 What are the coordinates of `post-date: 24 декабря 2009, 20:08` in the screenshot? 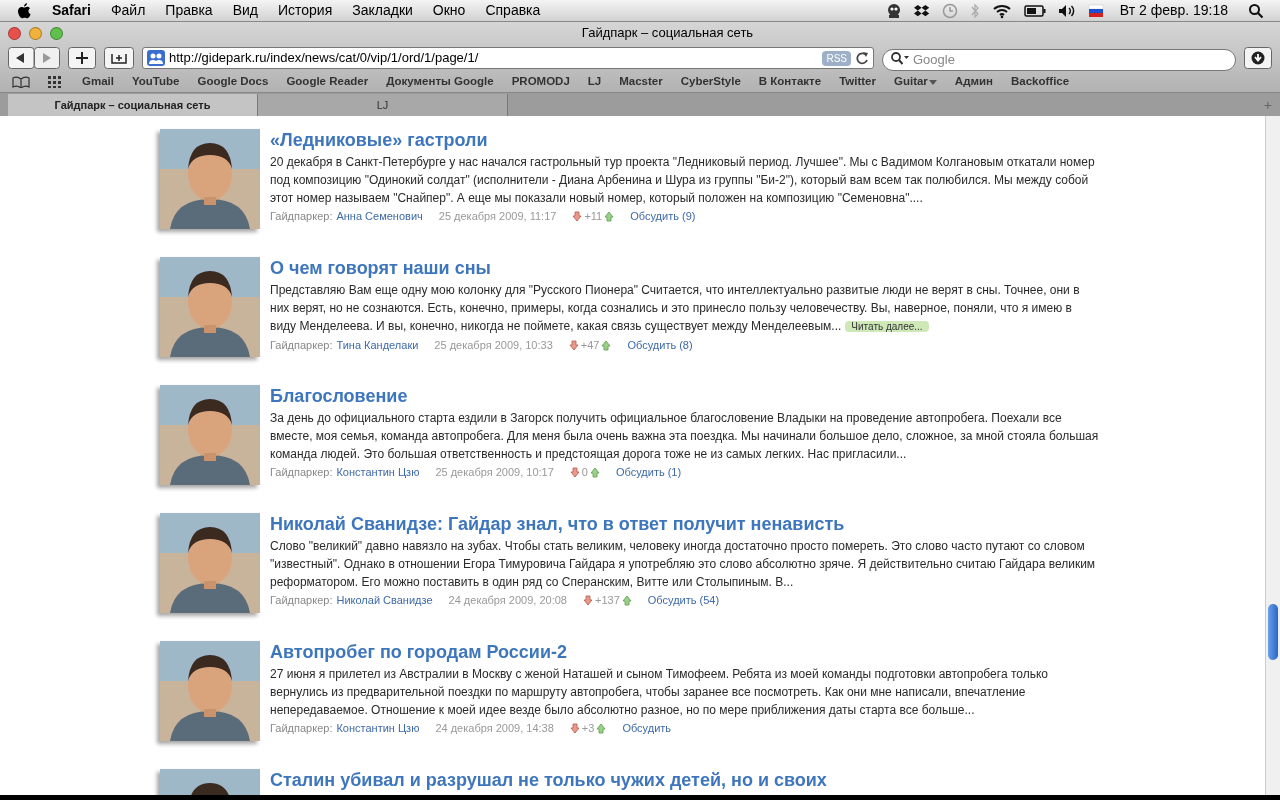 It's located at (507, 600).